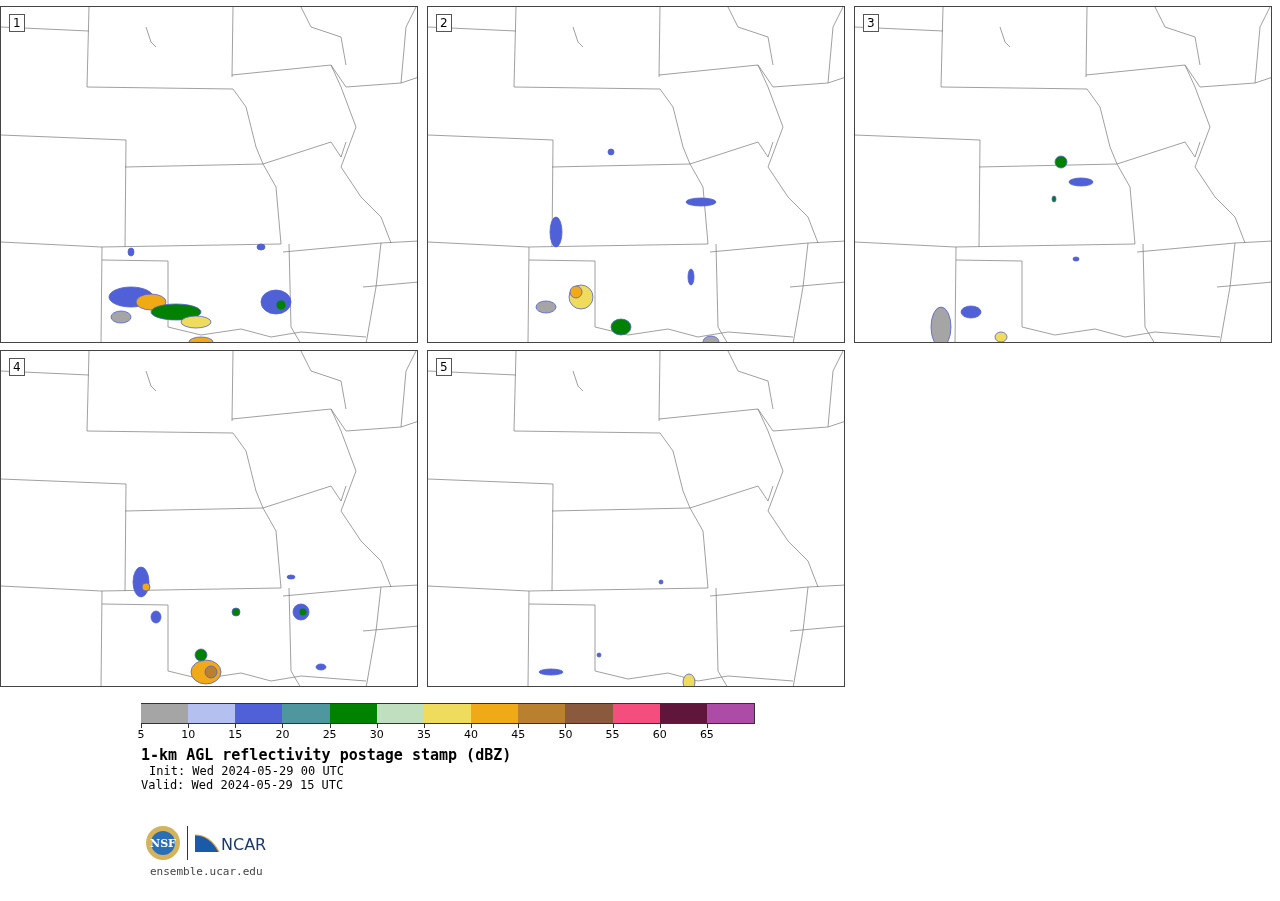 This screenshot has width=1280, height=901. I want to click on panel-number: 1, so click(17, 23).